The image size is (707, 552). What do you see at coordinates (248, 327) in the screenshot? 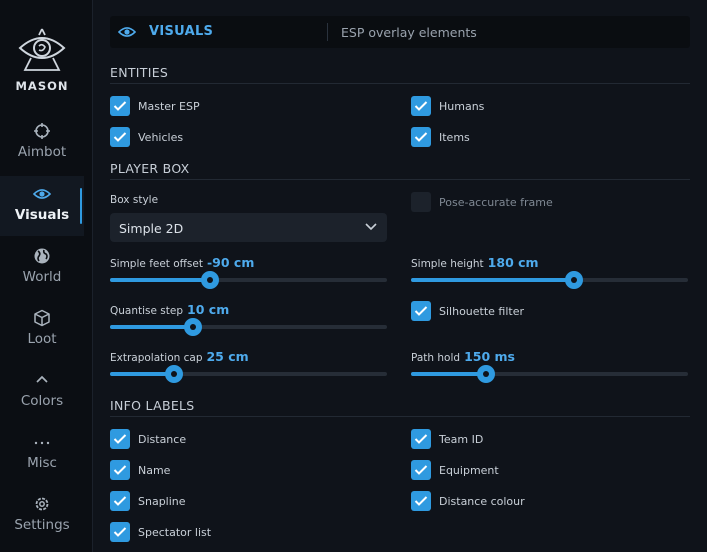
I see `quantise-slider` at bounding box center [248, 327].